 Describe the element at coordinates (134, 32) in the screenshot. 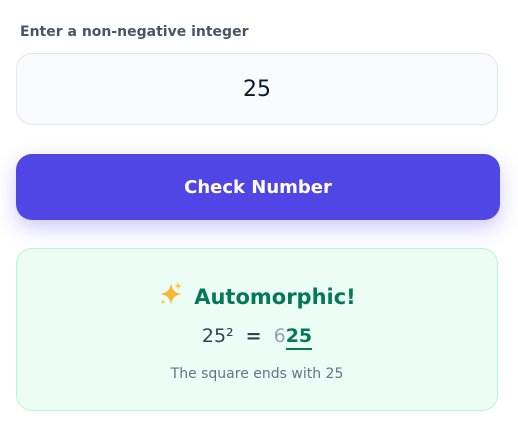

I see `input-label: Enter a non-negative integer` at that location.